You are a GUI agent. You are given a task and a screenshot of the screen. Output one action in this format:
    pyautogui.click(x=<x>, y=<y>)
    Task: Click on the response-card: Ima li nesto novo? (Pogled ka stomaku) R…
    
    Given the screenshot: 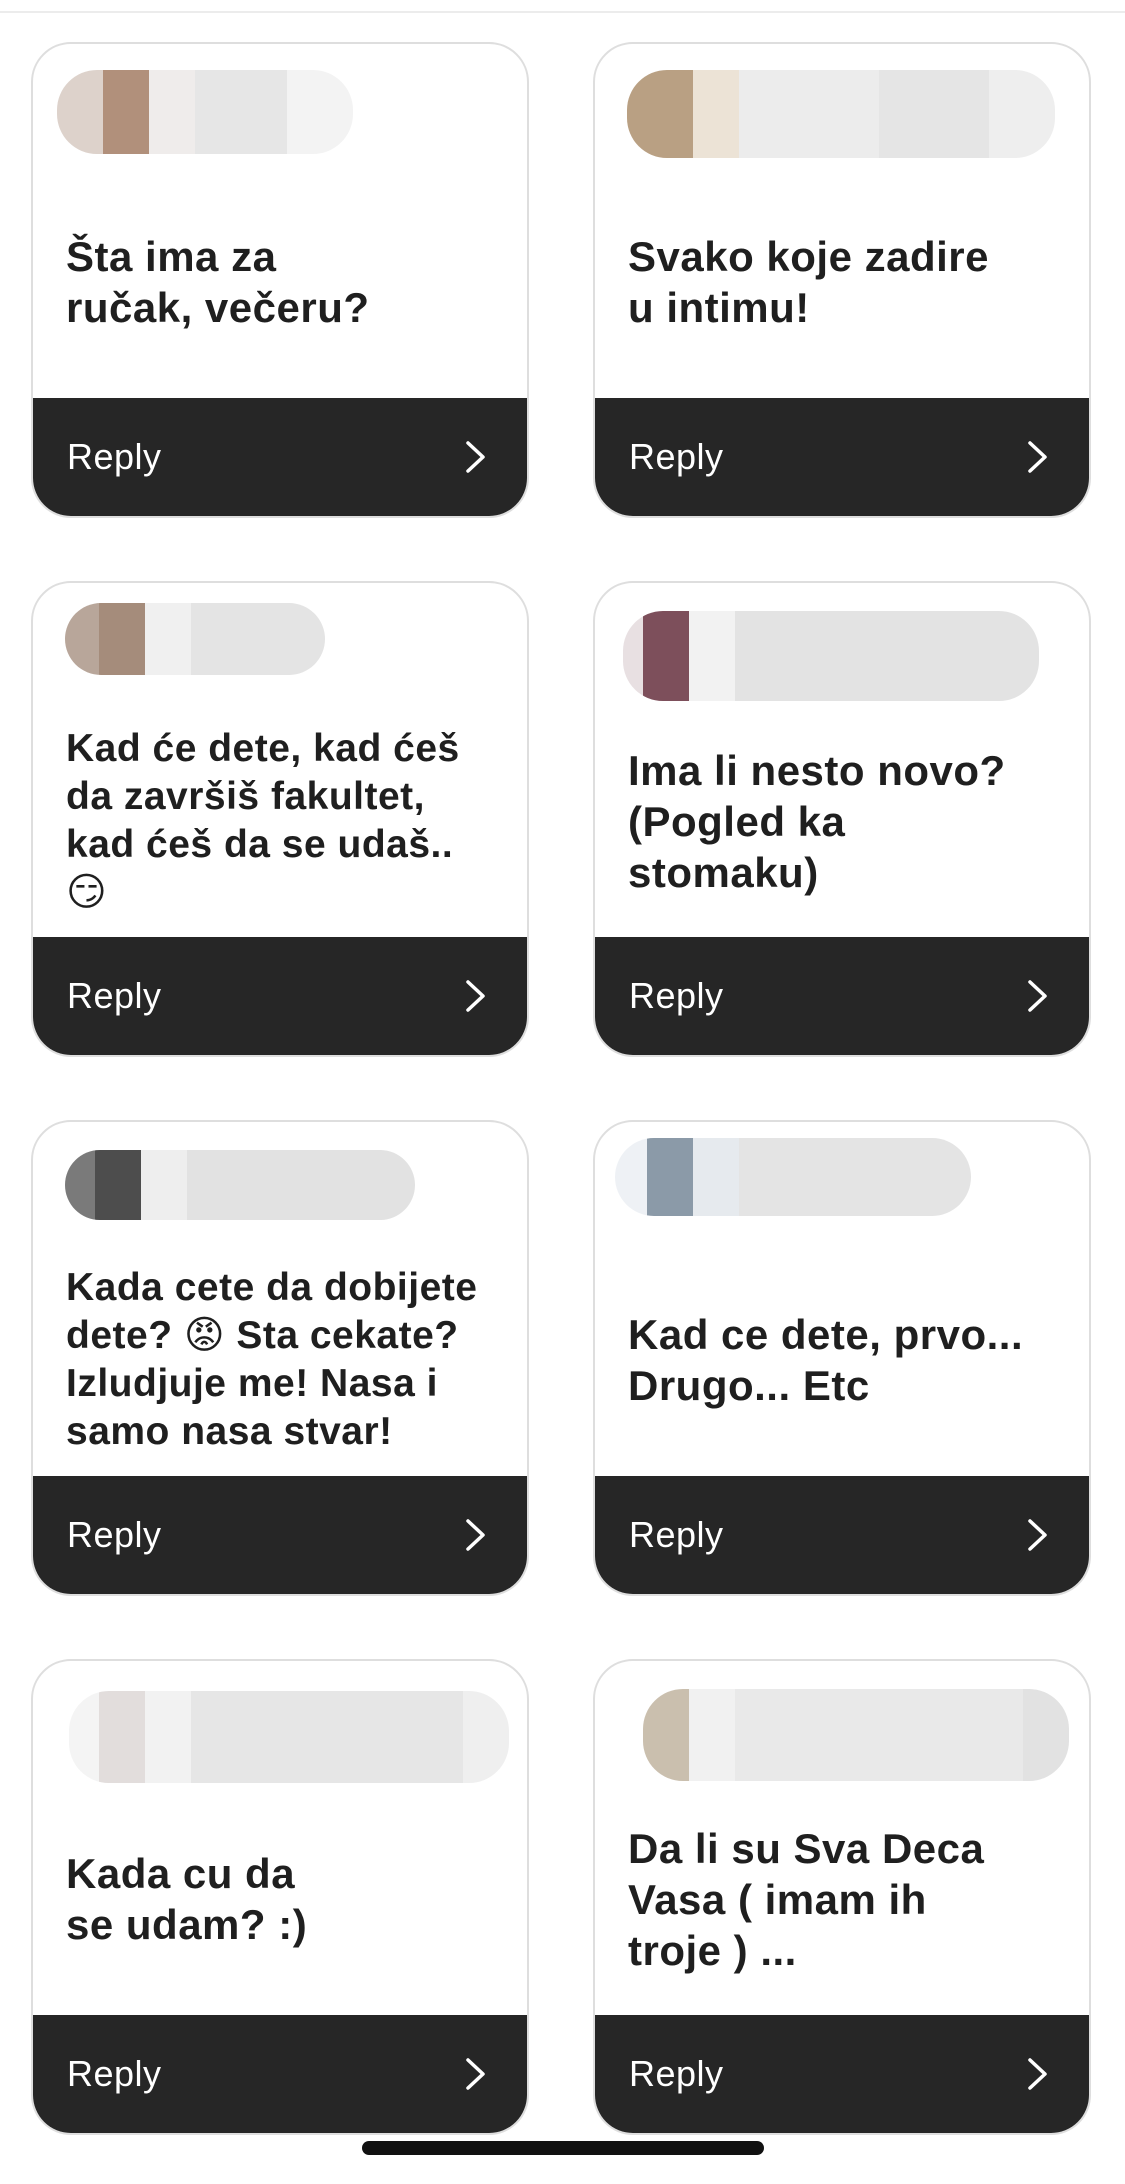 What is the action you would take?
    pyautogui.click(x=842, y=819)
    